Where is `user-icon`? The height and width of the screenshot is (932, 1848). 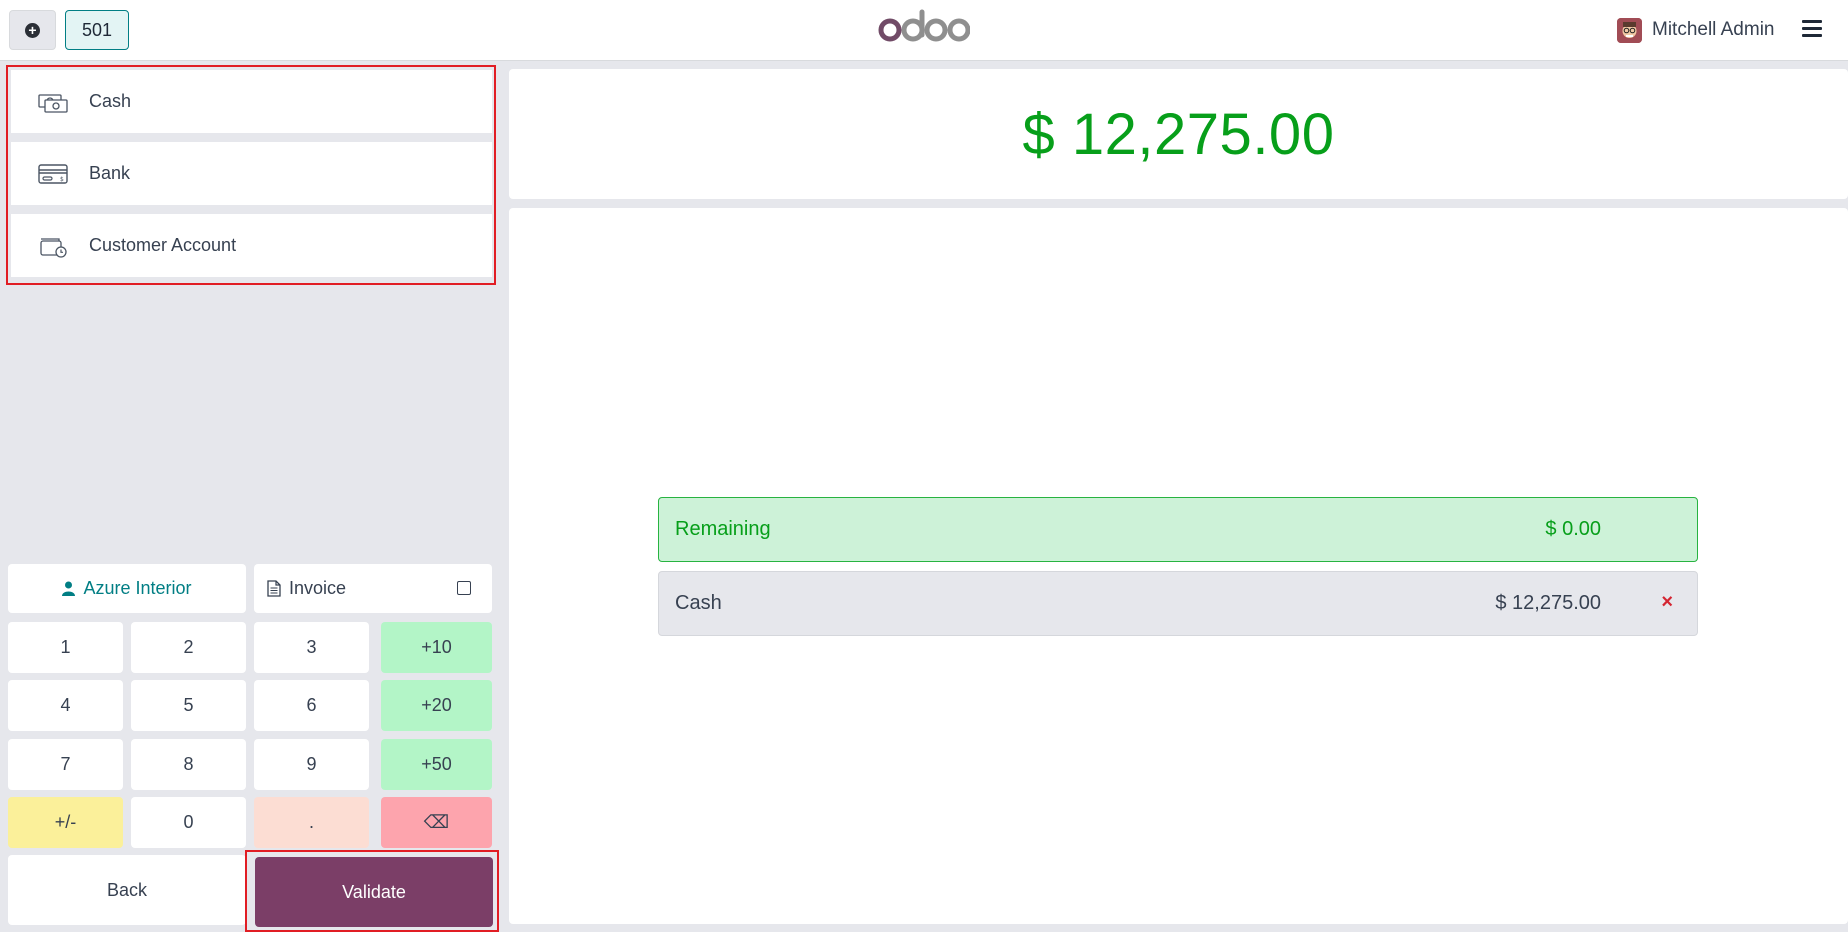
user-icon is located at coordinates (69, 588).